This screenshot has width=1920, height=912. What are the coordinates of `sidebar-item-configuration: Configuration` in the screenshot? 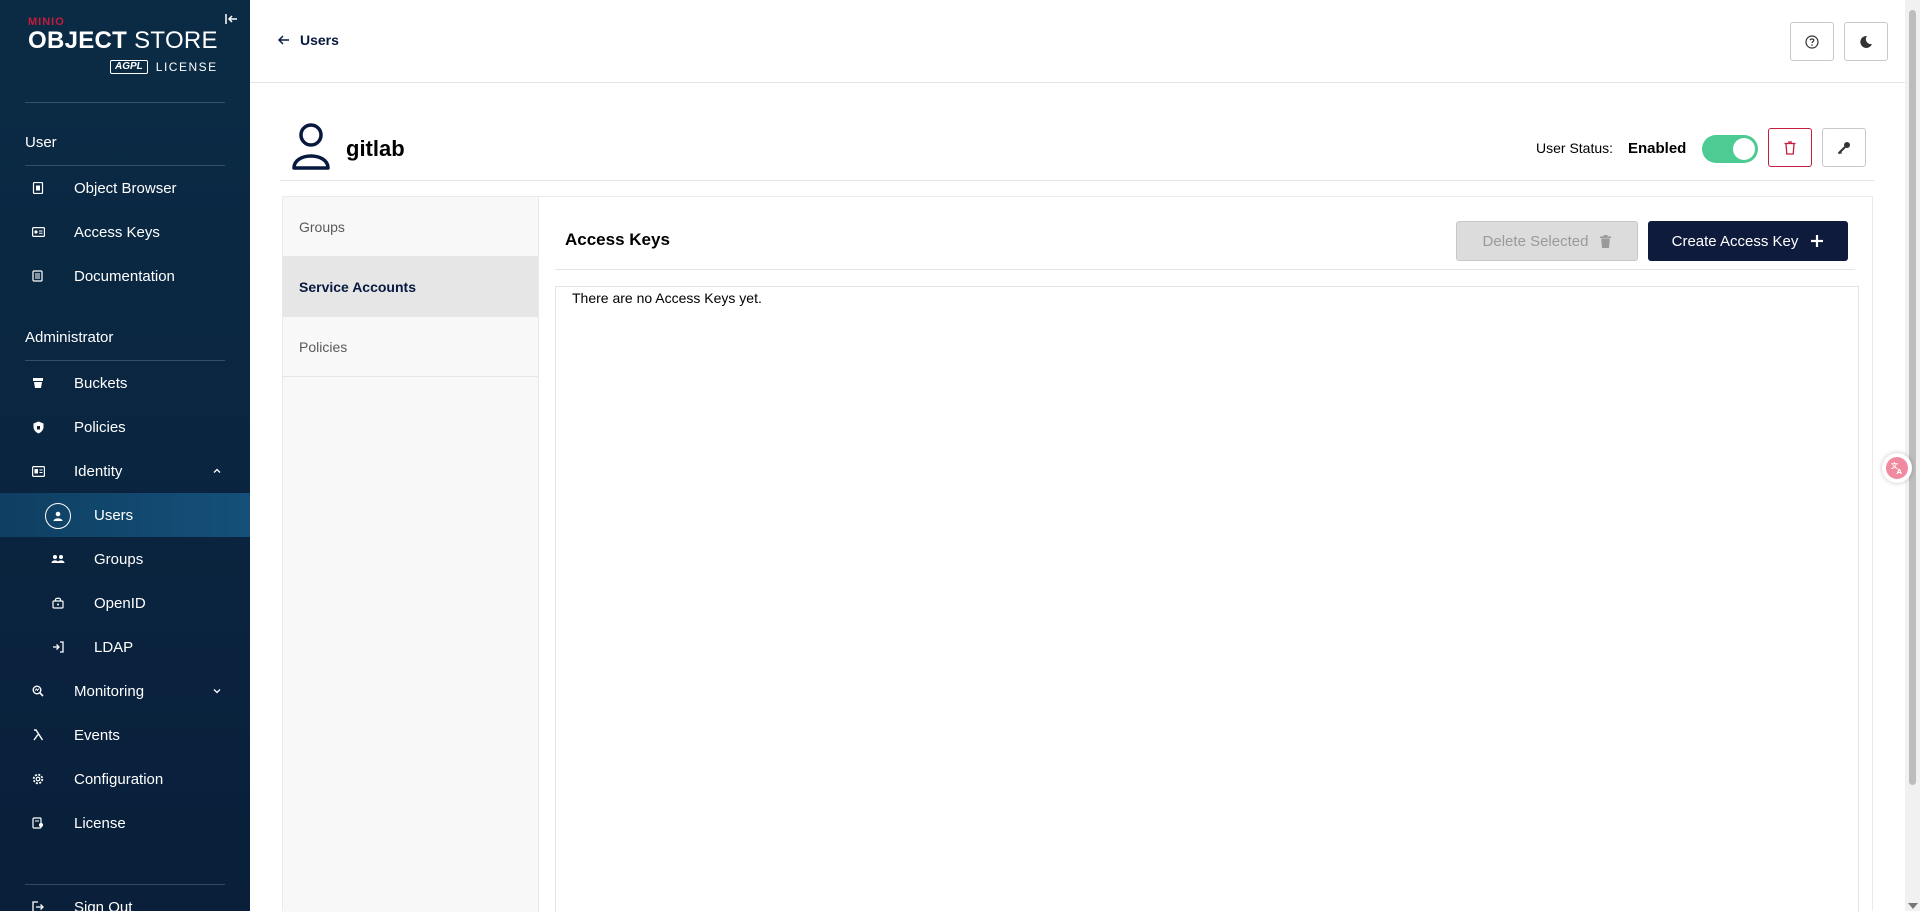 It's located at (125, 779).